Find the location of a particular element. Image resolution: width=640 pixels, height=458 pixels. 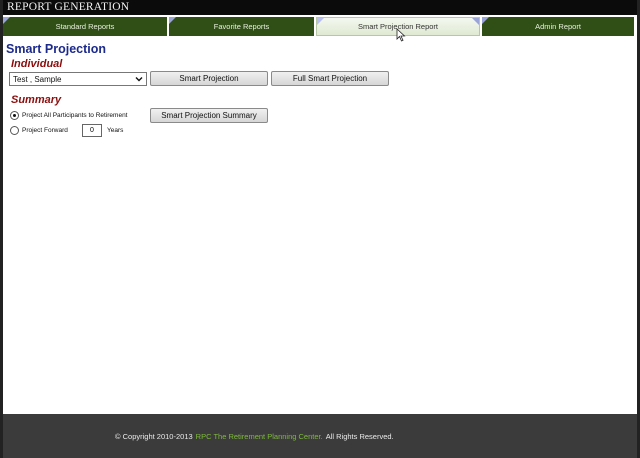

tab-admin-report: Admin Report is located at coordinates (558, 26).